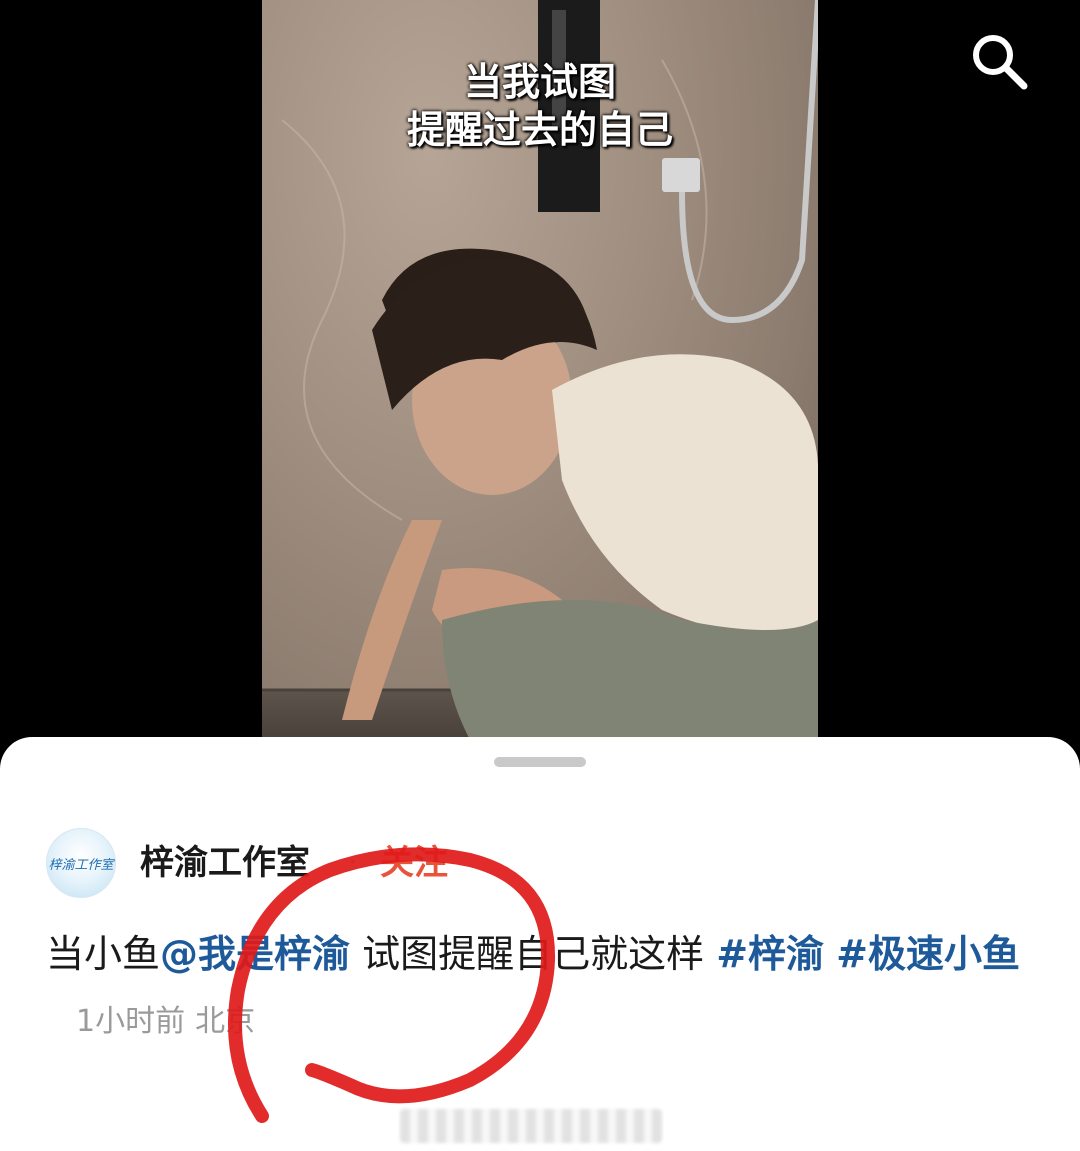 This screenshot has width=1080, height=1151. What do you see at coordinates (103, 954) in the screenshot?
I see `post-text-prefix: 当小鱼` at bounding box center [103, 954].